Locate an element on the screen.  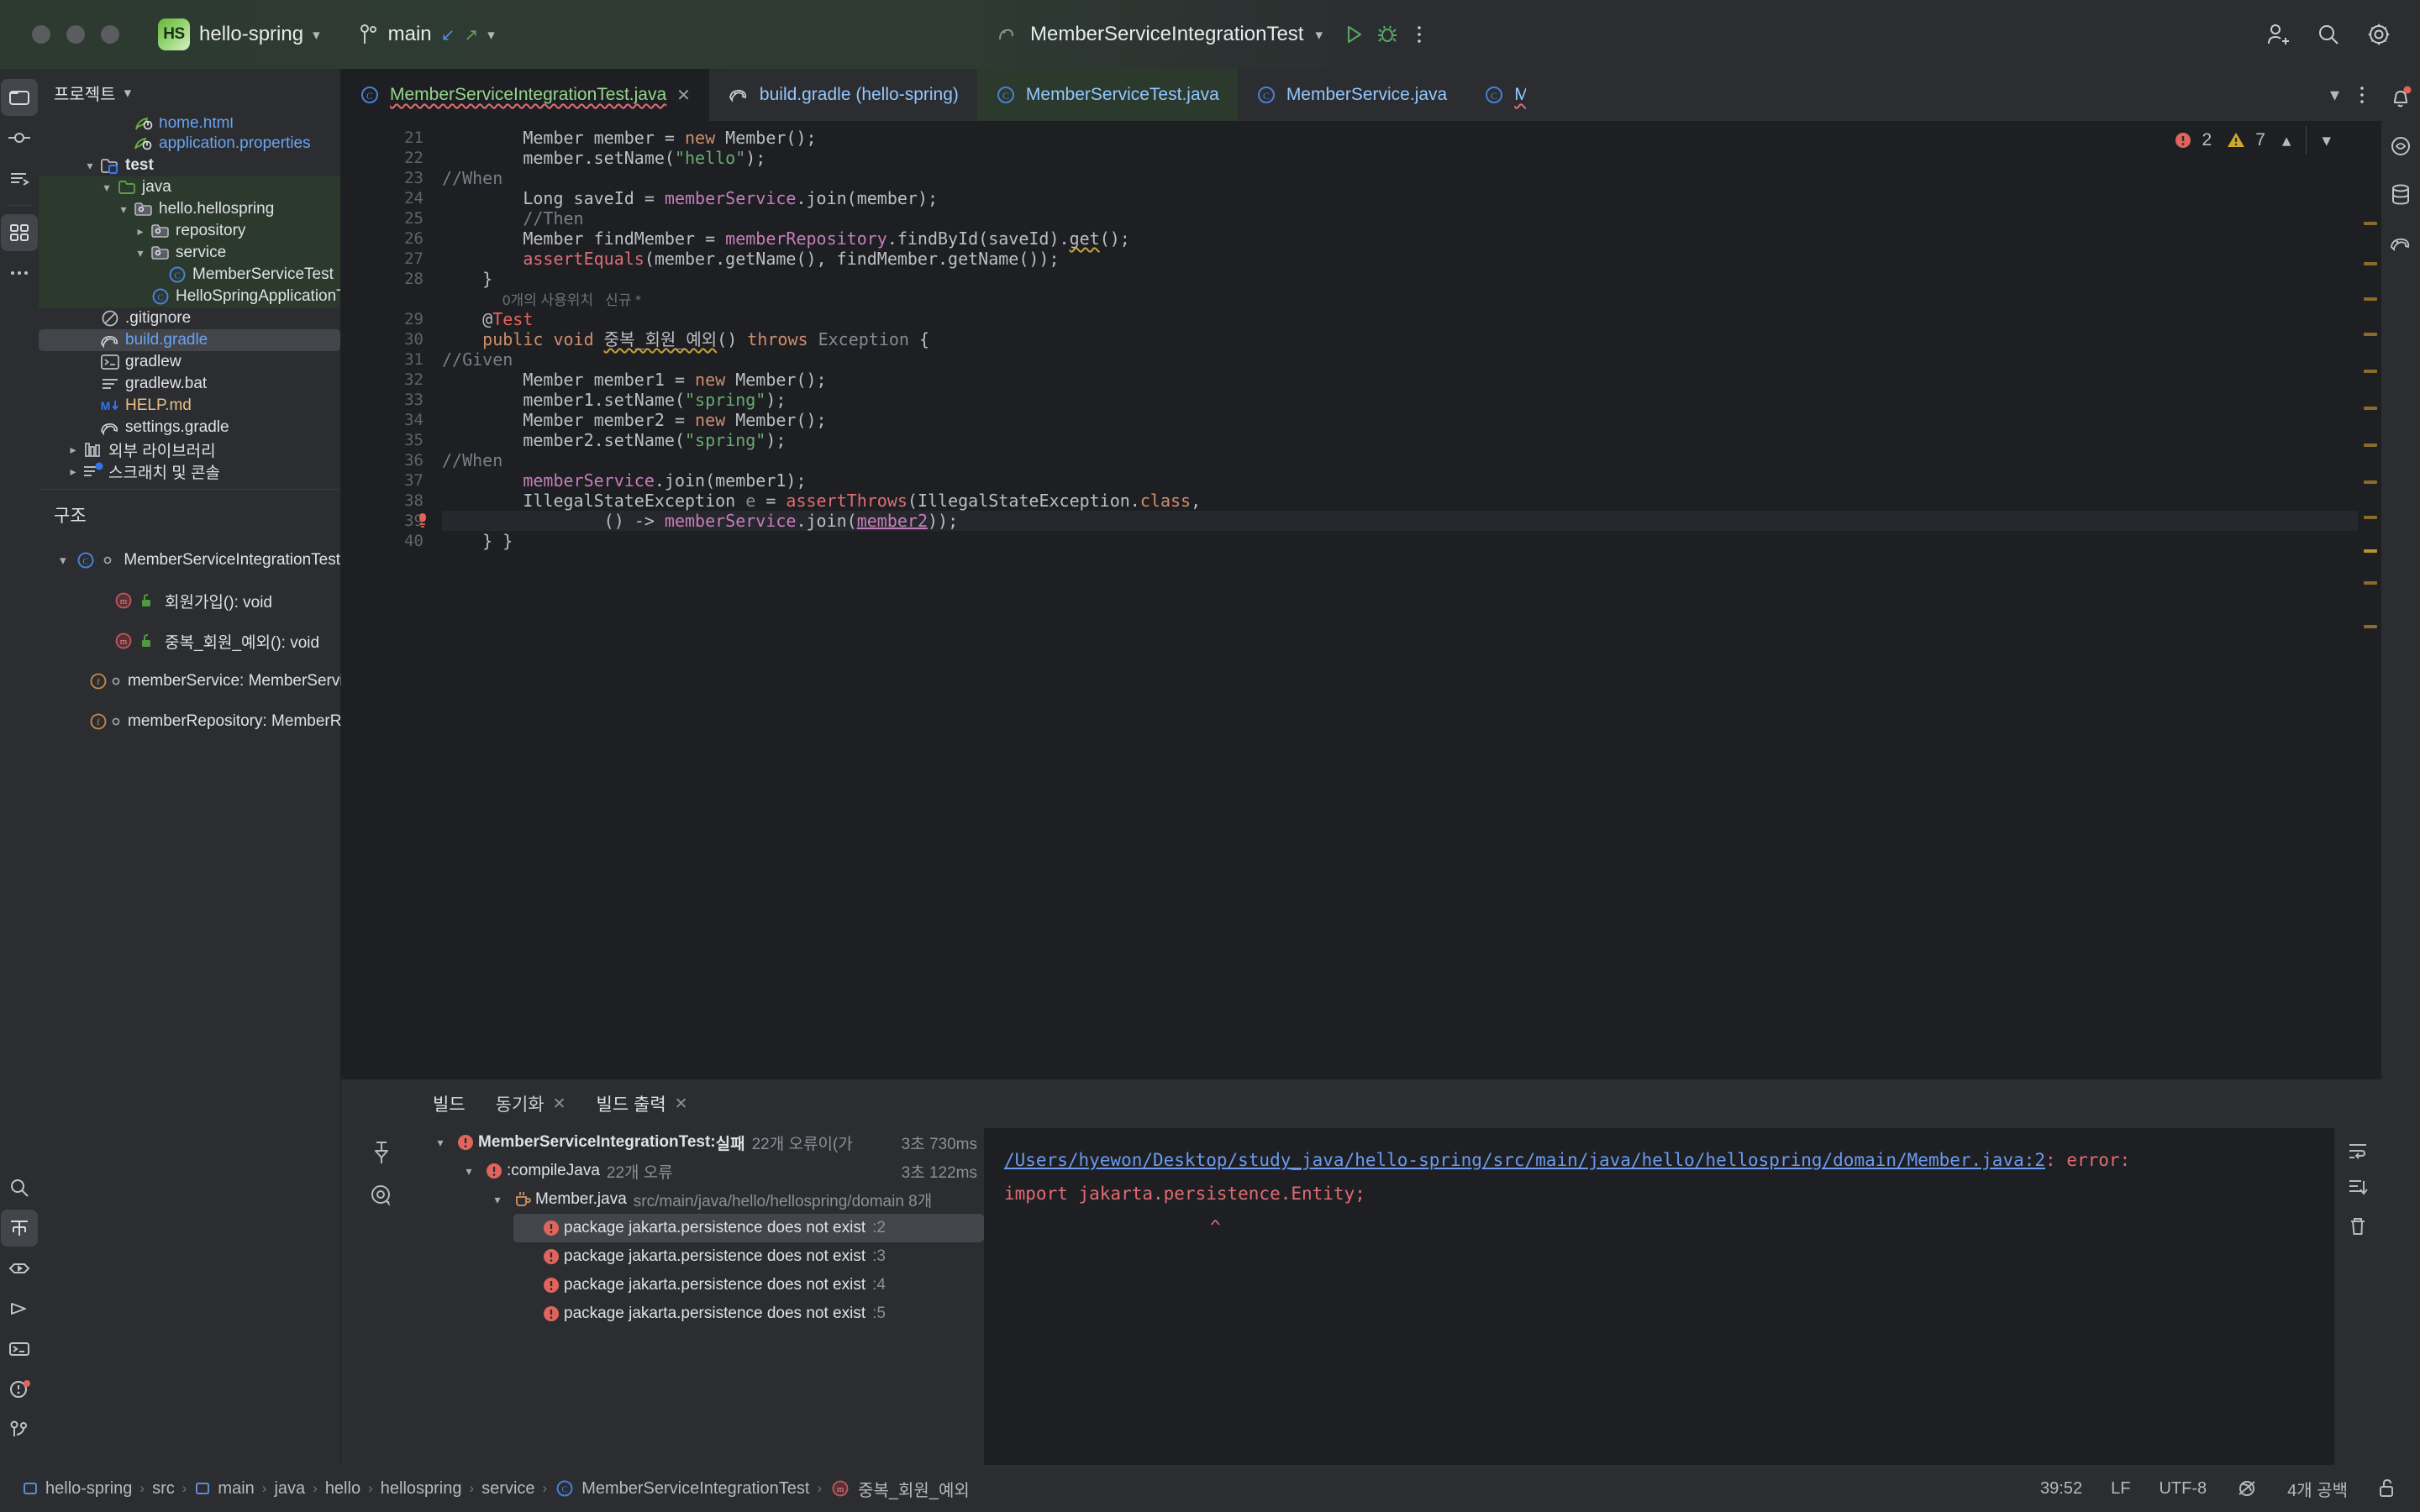
sidebar-item-pull-requests is located at coordinates (19, 178).